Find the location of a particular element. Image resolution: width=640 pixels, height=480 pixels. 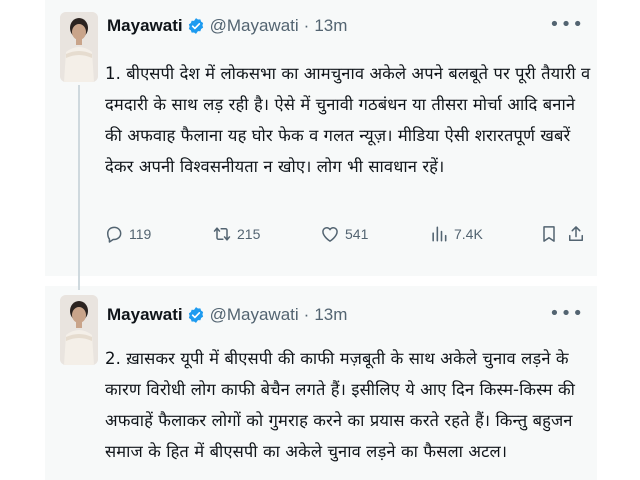

analytics-icon is located at coordinates (439, 234).